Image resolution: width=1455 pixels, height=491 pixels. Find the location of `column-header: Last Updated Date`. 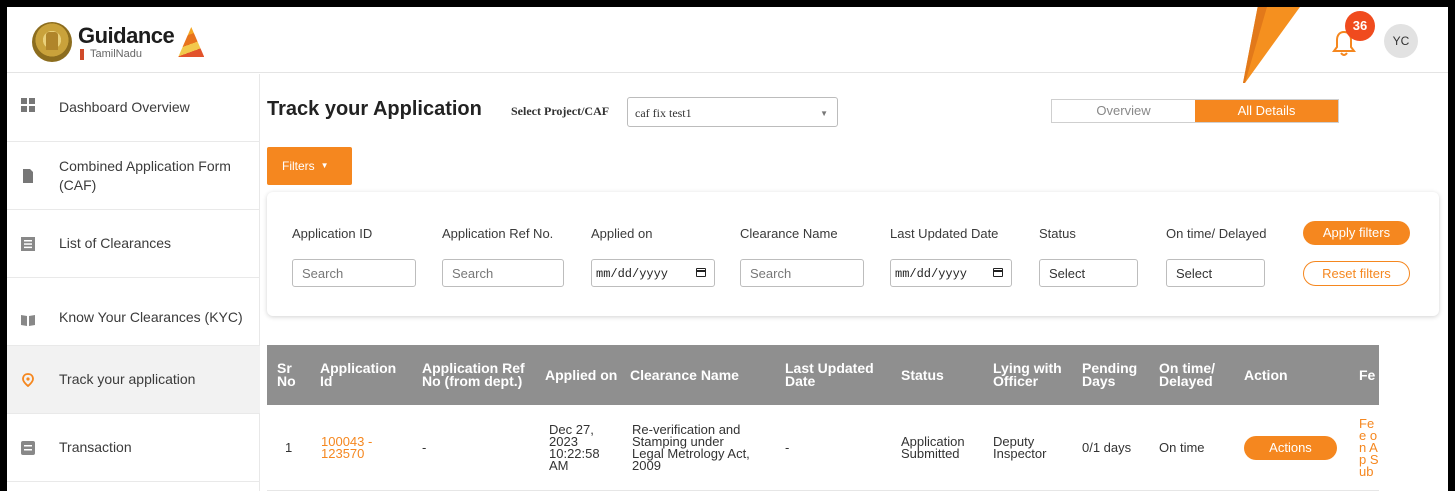

column-header: Last Updated Date is located at coordinates (829, 374).